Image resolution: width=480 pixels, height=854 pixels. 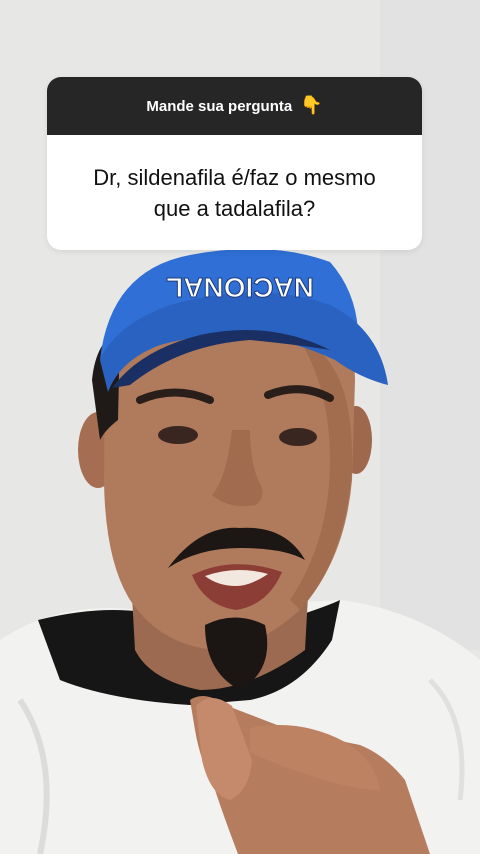 I want to click on backhand-index-pointing-down-icon: 👇, so click(x=311, y=105).